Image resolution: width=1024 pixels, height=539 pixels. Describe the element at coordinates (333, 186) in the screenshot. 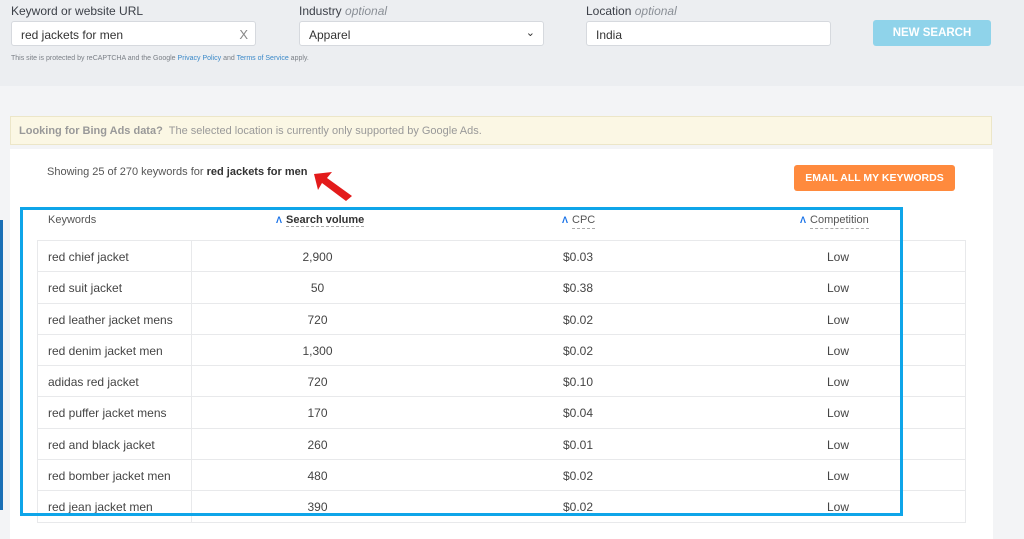

I see `red-arrow-annotation` at that location.